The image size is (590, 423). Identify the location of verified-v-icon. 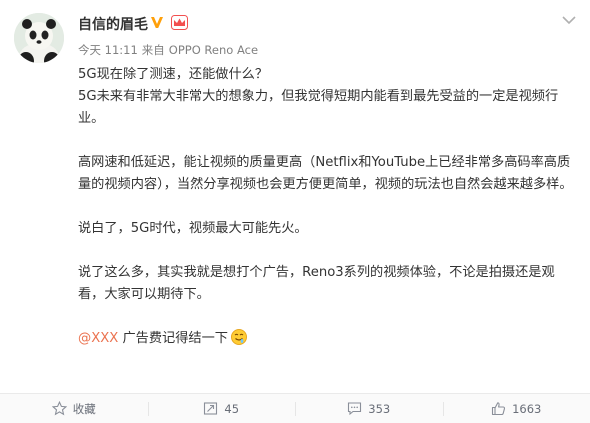
(157, 22).